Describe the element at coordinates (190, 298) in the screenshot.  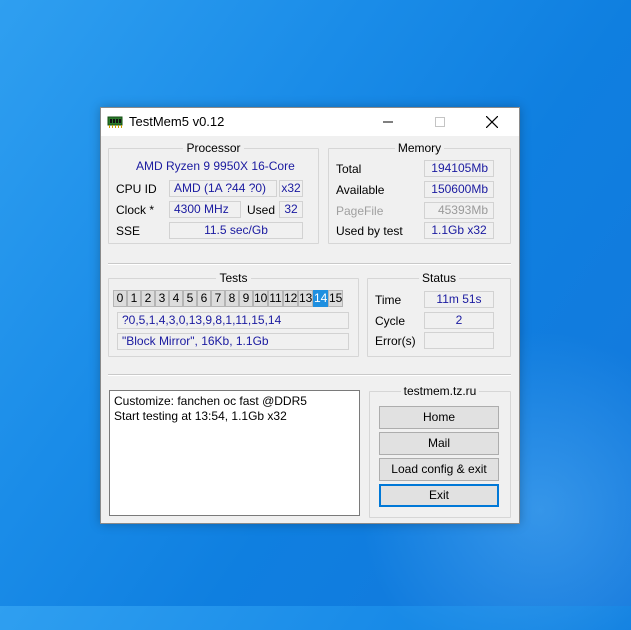
I see `test-cell-5: 5` at that location.